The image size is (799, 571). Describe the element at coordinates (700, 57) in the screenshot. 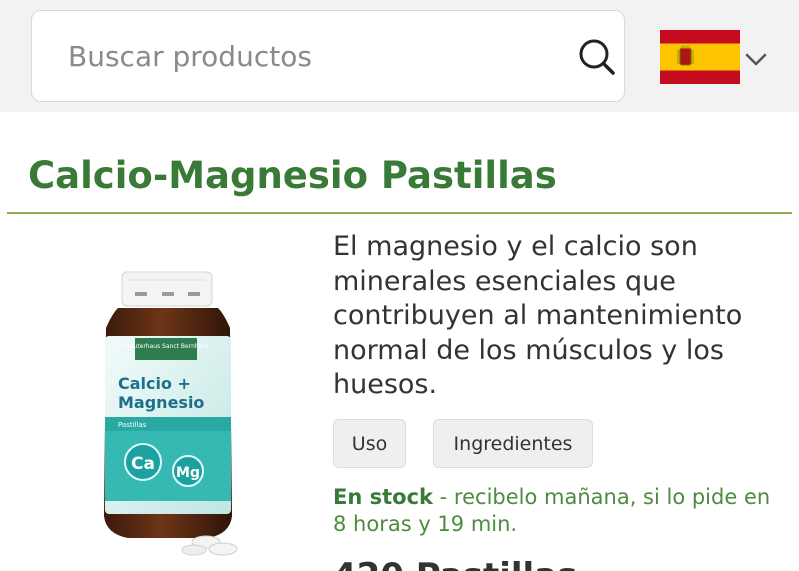

I see `spain-flag-icon` at that location.